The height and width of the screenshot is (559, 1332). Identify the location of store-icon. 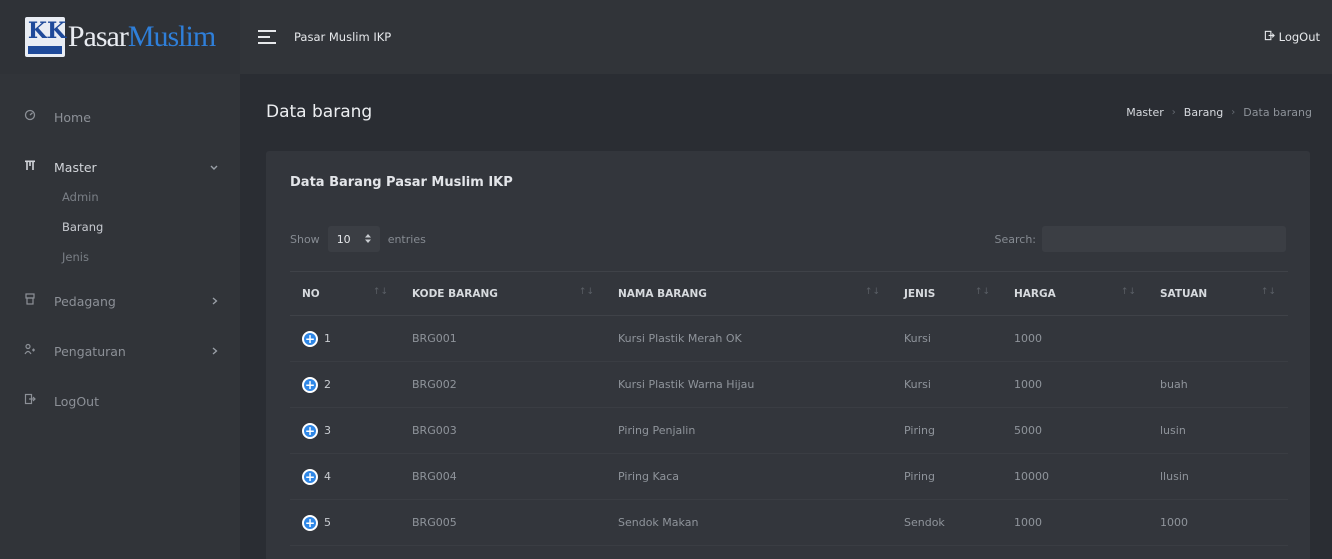
(34, 301).